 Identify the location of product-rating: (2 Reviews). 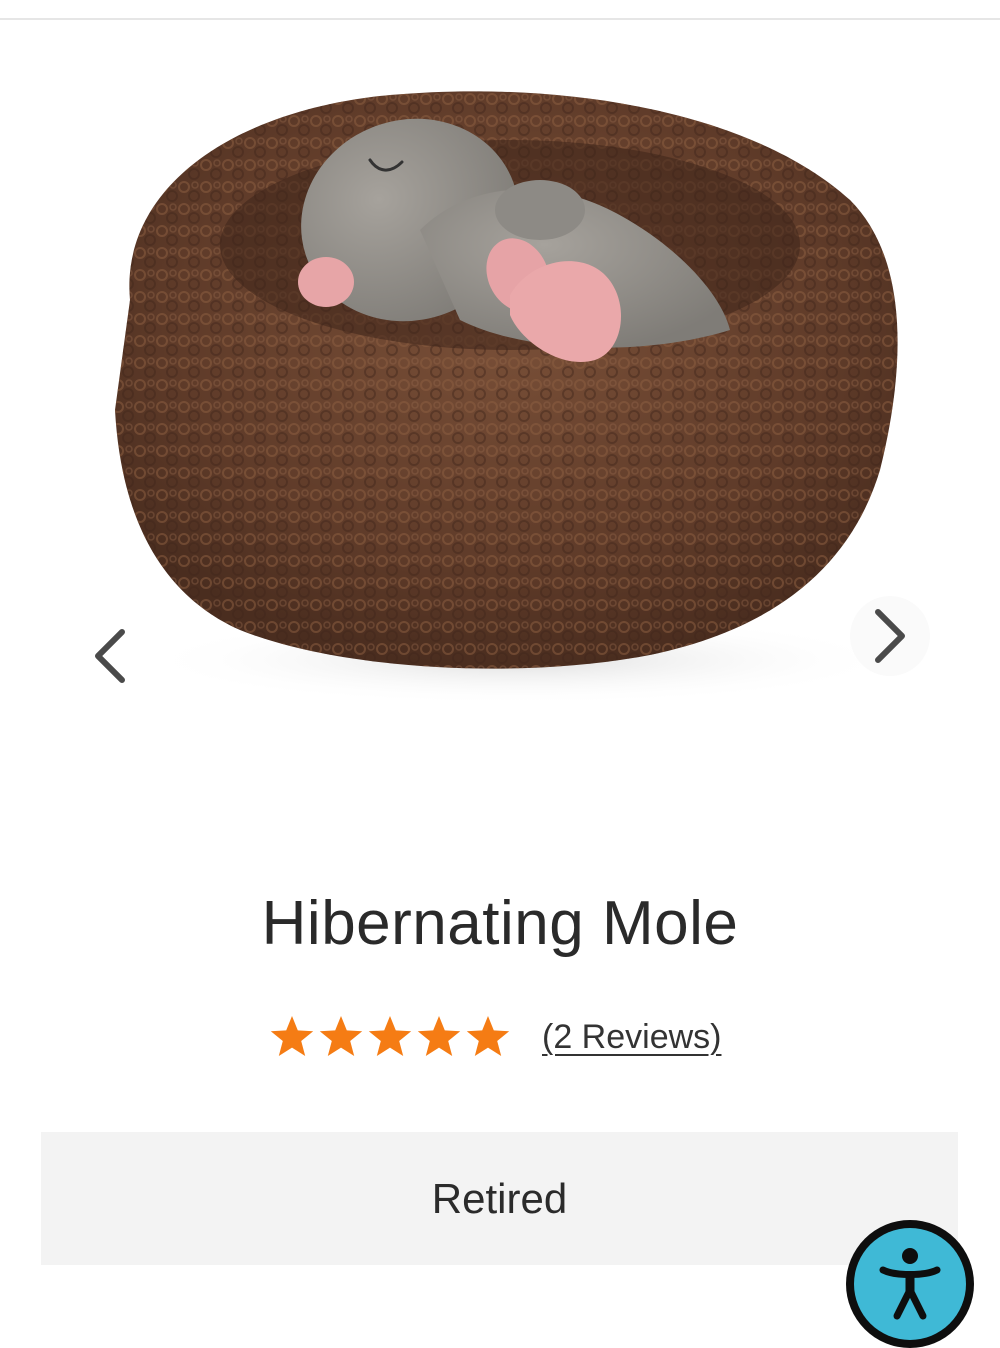
(494, 1037).